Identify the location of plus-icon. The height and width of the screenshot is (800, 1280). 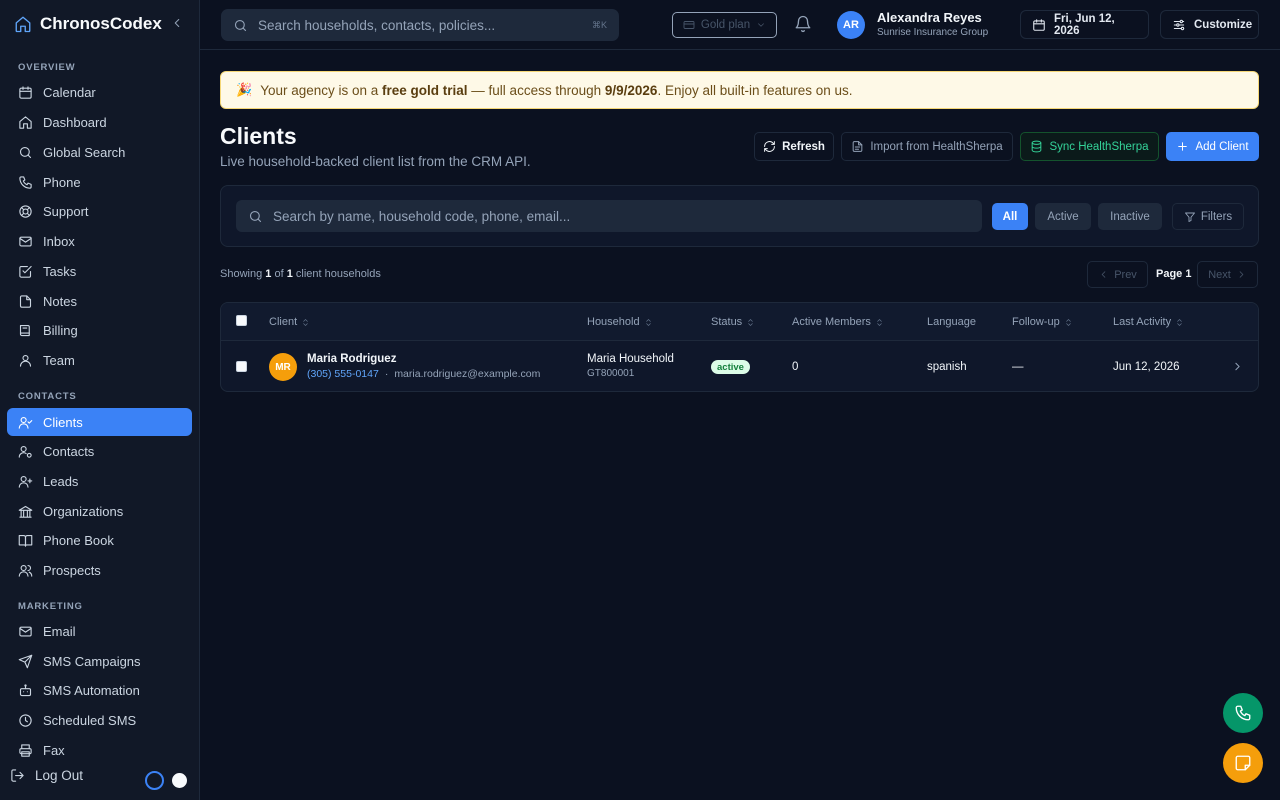
(1182, 146).